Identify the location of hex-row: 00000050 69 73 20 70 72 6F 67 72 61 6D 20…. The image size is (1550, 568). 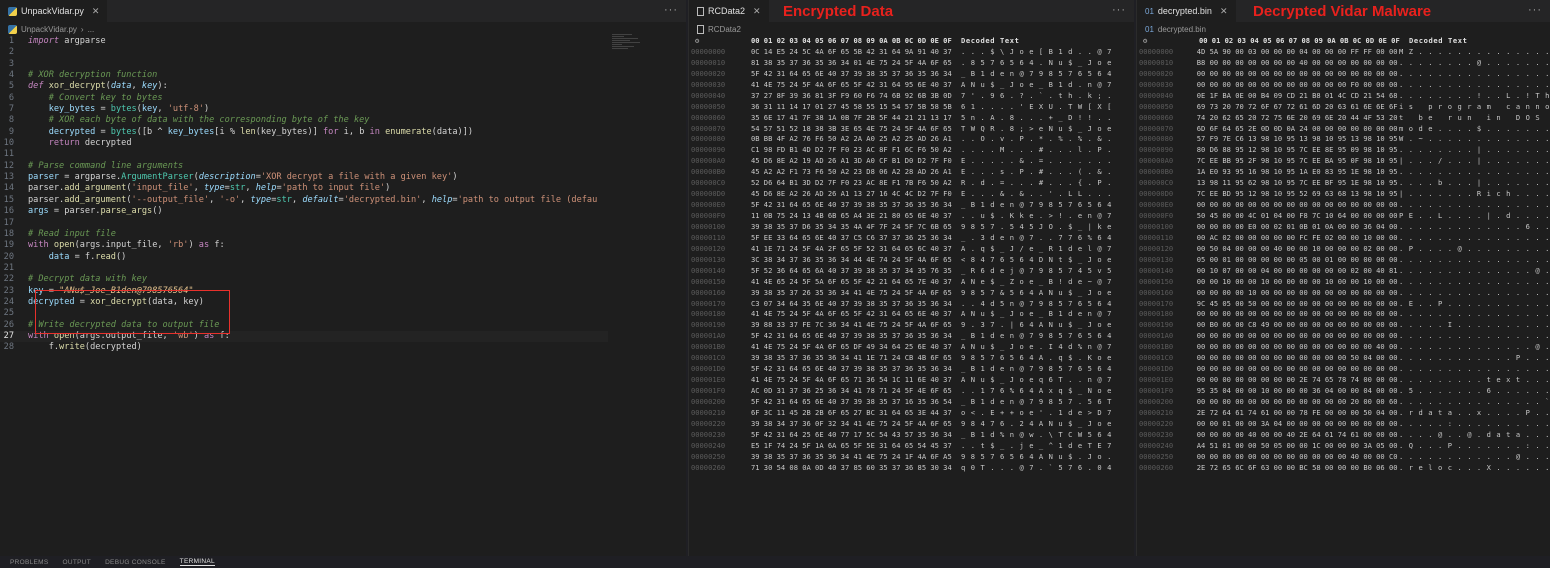
(1343, 107).